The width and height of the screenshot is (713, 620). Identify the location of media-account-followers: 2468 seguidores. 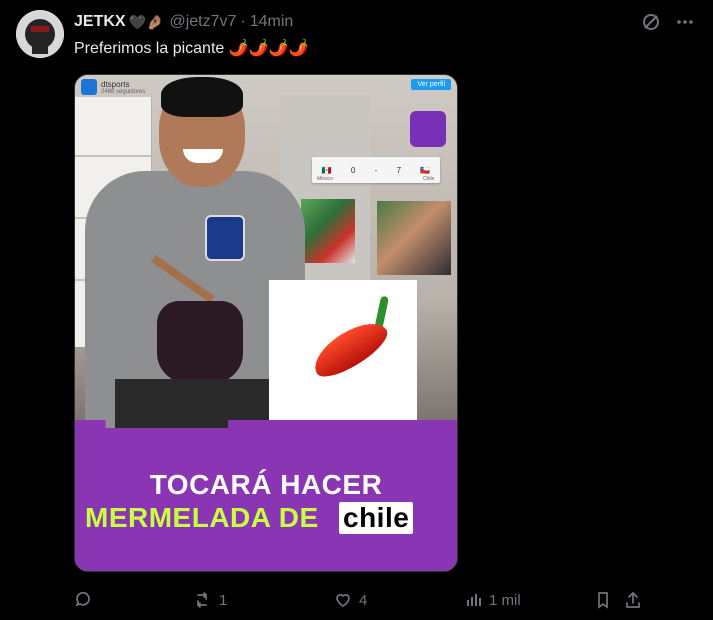
(123, 91).